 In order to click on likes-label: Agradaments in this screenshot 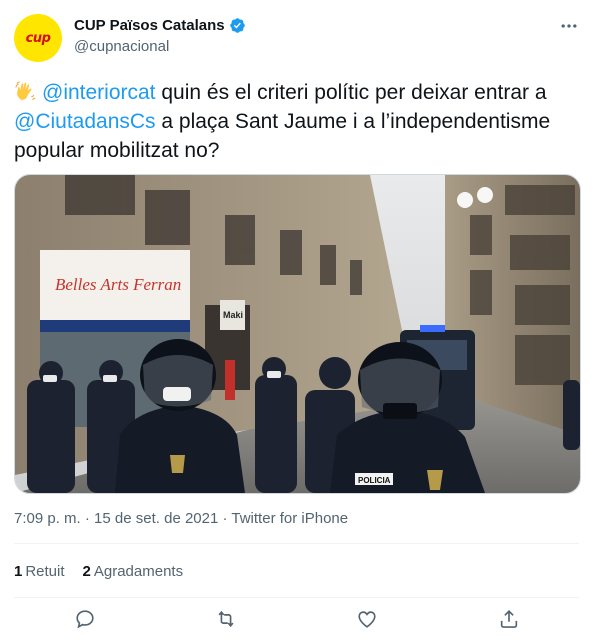, I will do `click(138, 571)`.